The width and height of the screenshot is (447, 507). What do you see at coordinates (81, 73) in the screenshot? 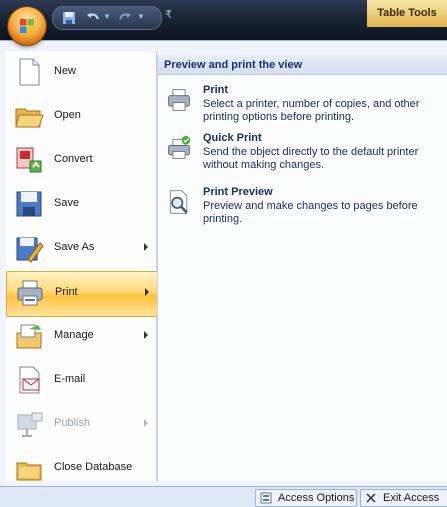
I see `menu-item-new: New` at bounding box center [81, 73].